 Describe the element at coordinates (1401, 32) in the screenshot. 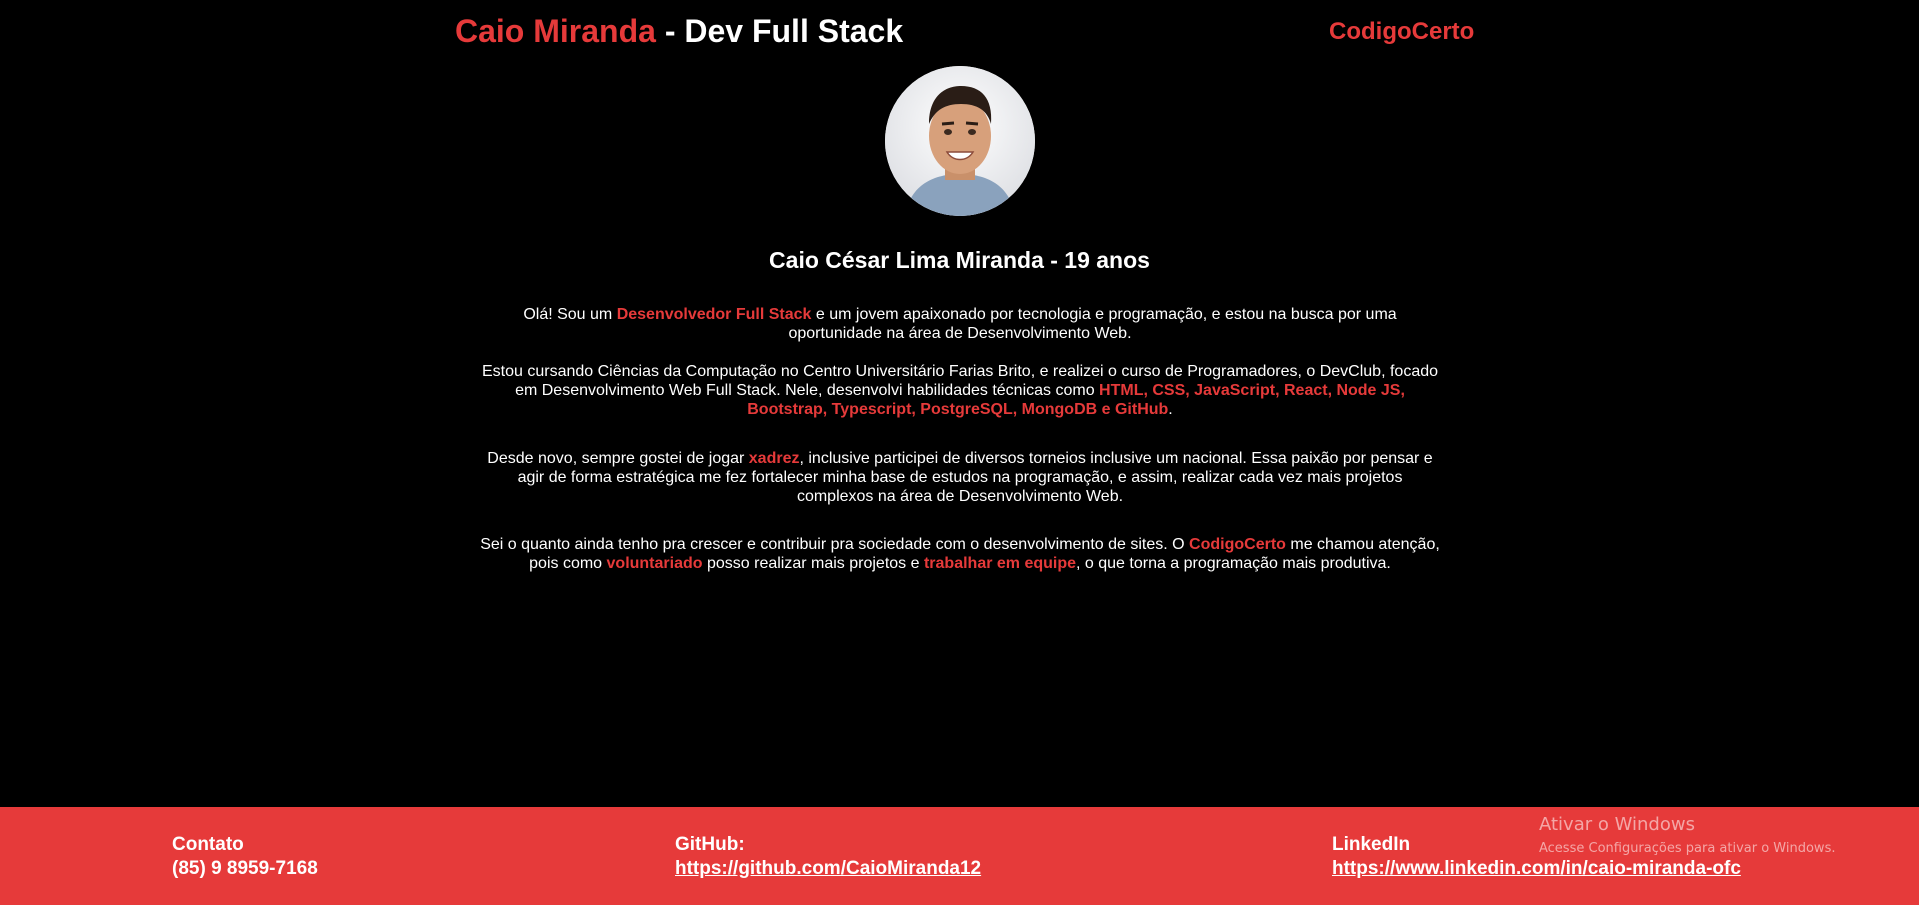

I see `codigocerto-link: CodigoCerto` at that location.